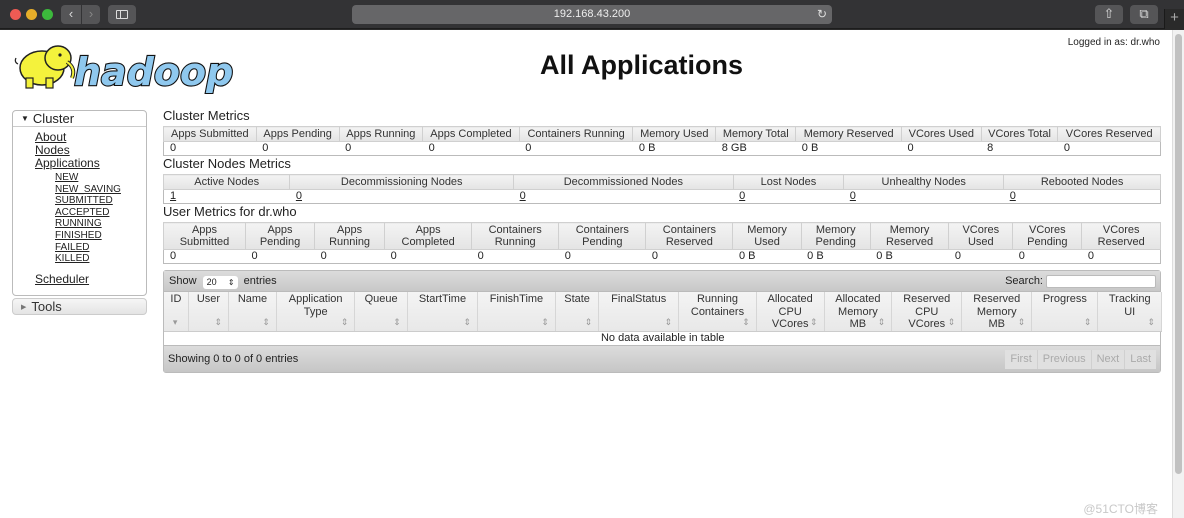  Describe the element at coordinates (1063, 359) in the screenshot. I see `previous-page-button: Previous` at that location.